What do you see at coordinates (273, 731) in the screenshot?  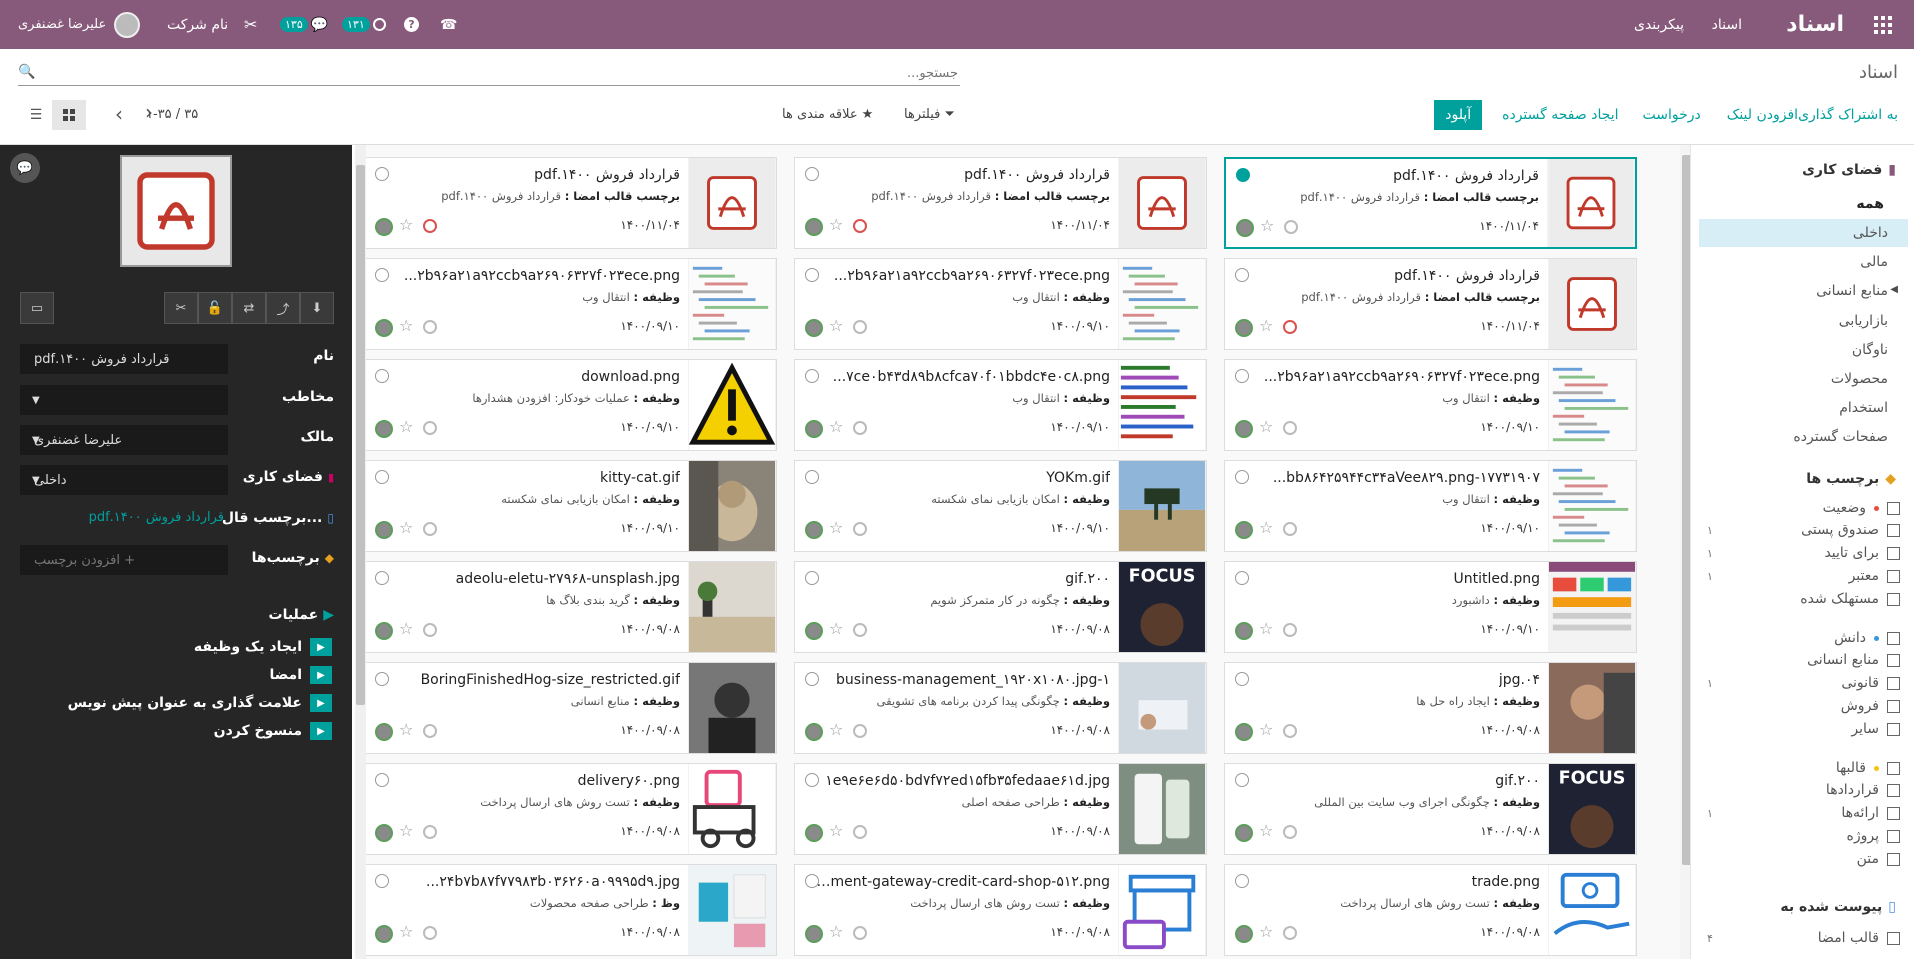 I see `action-button: منسوخ کردن ▶` at bounding box center [273, 731].